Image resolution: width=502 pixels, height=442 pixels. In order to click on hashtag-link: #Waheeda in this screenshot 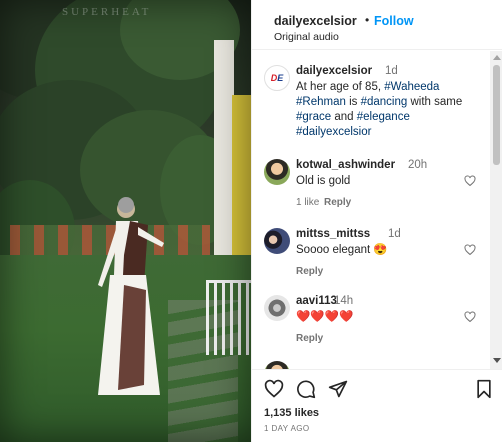, I will do `click(411, 87)`.